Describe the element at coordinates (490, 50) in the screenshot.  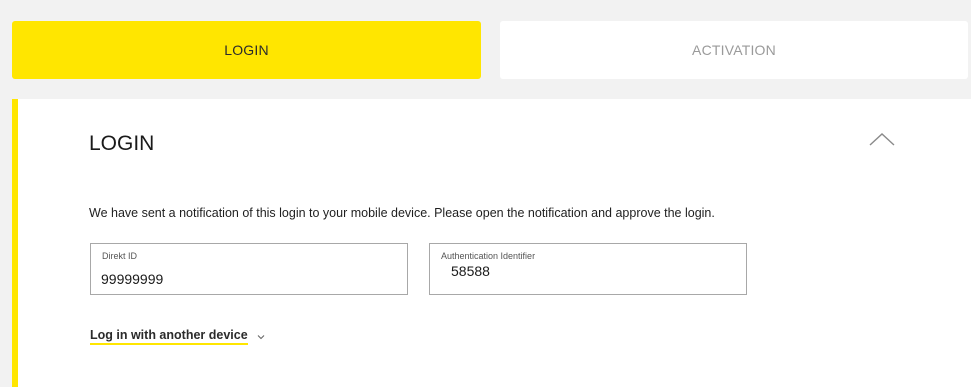
I see `tab-bar: LOGIN ACTIVATION` at that location.